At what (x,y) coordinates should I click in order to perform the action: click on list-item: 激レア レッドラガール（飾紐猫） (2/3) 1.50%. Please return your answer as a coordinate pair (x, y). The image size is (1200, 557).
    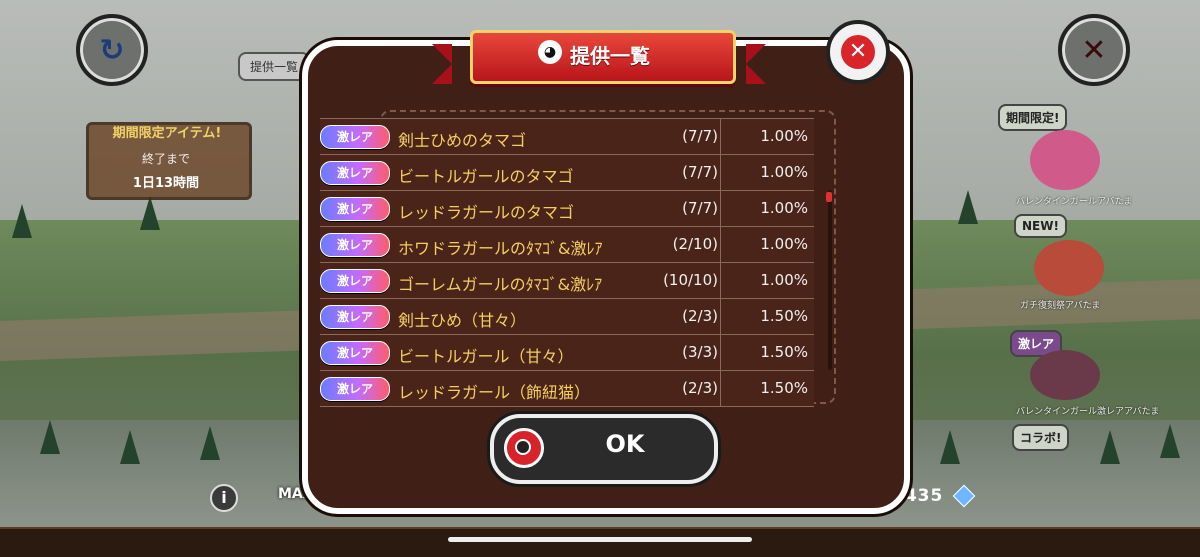
    Looking at the image, I should click on (567, 389).